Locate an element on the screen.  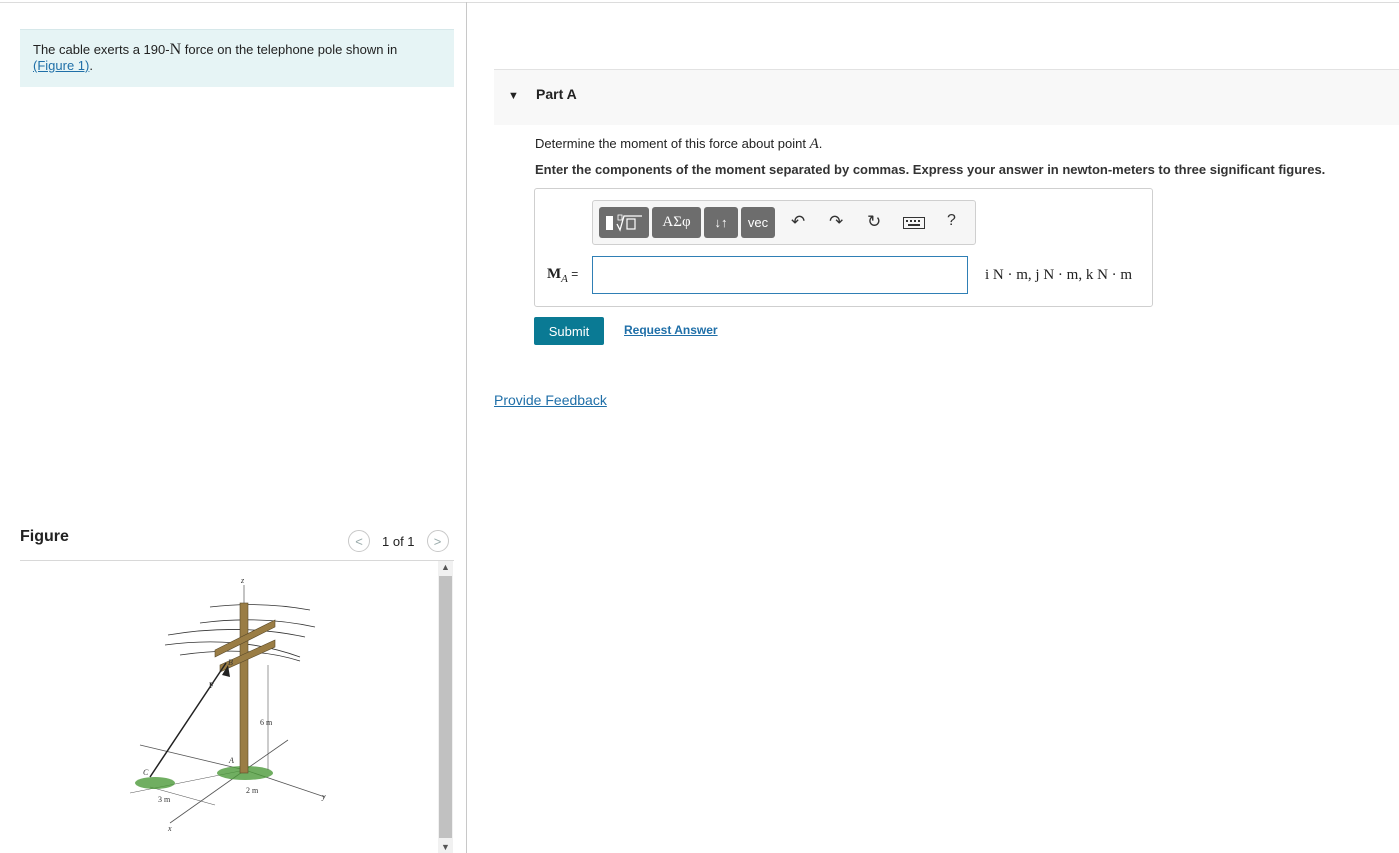
vec-button: vec is located at coordinates (758, 222).